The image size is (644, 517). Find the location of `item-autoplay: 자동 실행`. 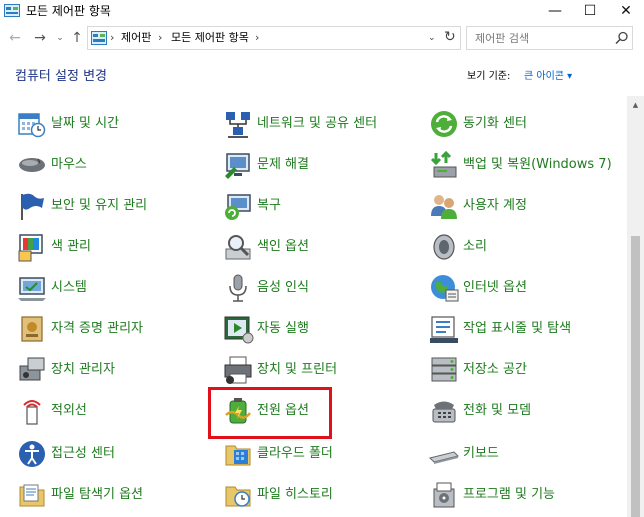

item-autoplay: 자동 실행 is located at coordinates (317, 329).